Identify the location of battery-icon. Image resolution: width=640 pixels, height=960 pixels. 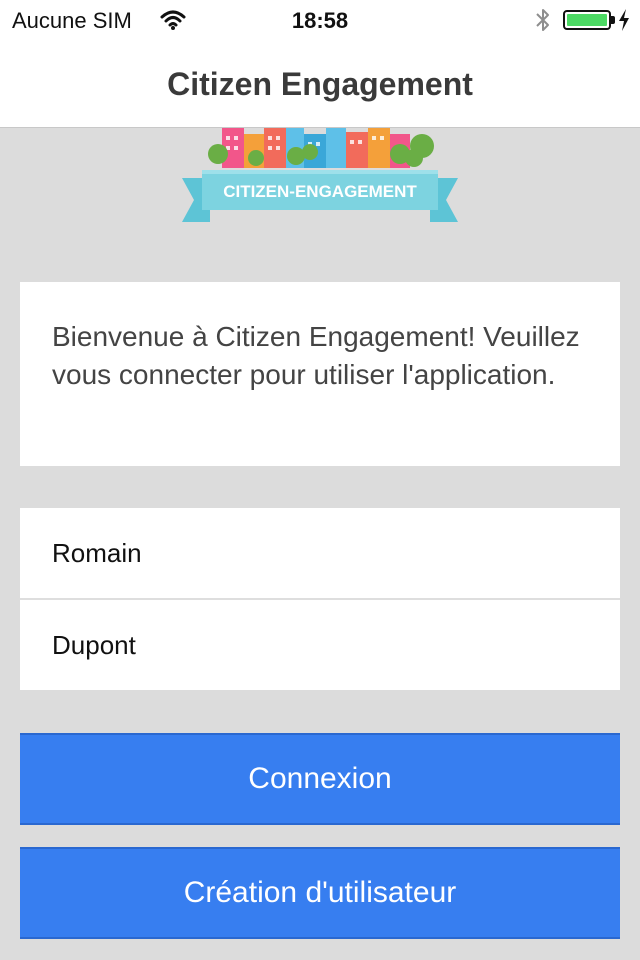
(587, 20).